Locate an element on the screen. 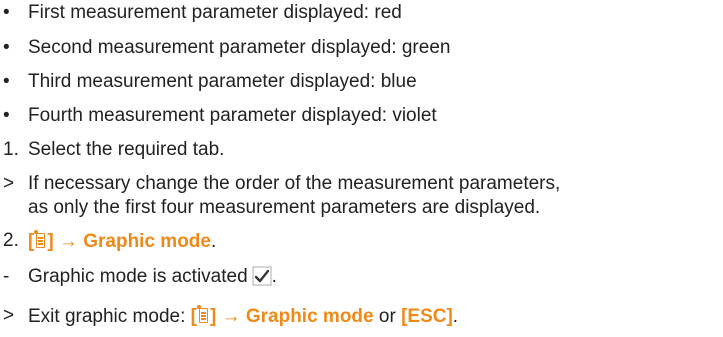 This screenshot has width=723, height=337. step-text: [] → Graphic mode. is located at coordinates (122, 241).